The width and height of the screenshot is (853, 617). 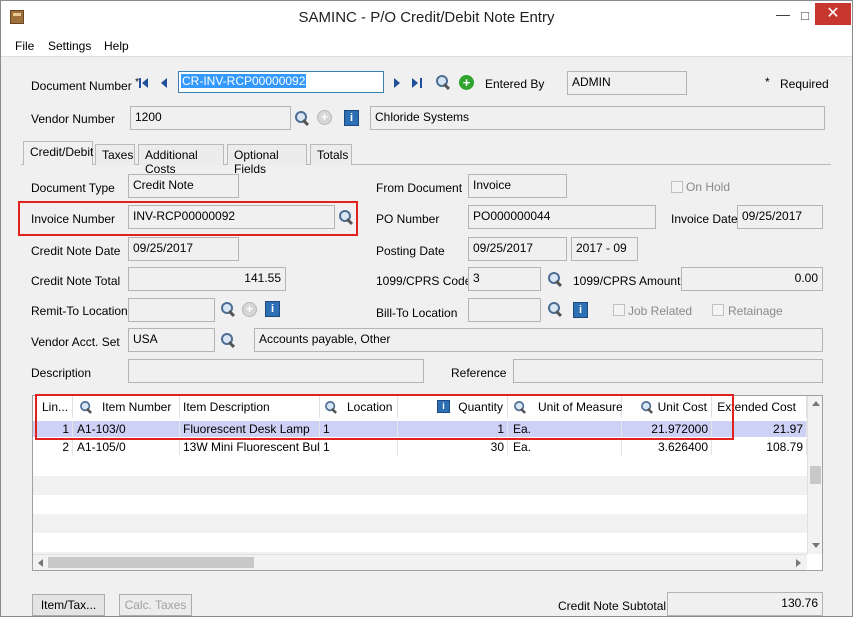 What do you see at coordinates (61, 373) in the screenshot?
I see `description-label: Description` at bounding box center [61, 373].